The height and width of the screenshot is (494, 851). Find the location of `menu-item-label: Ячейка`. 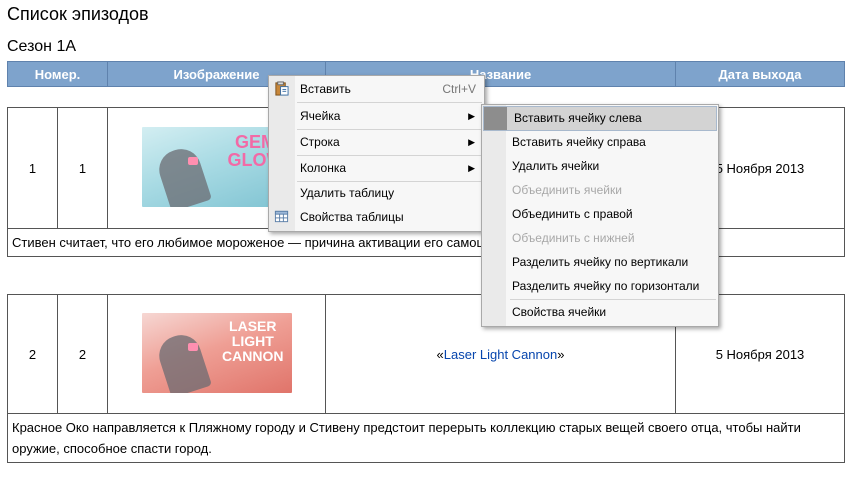

menu-item-label: Ячейка is located at coordinates (320, 116).